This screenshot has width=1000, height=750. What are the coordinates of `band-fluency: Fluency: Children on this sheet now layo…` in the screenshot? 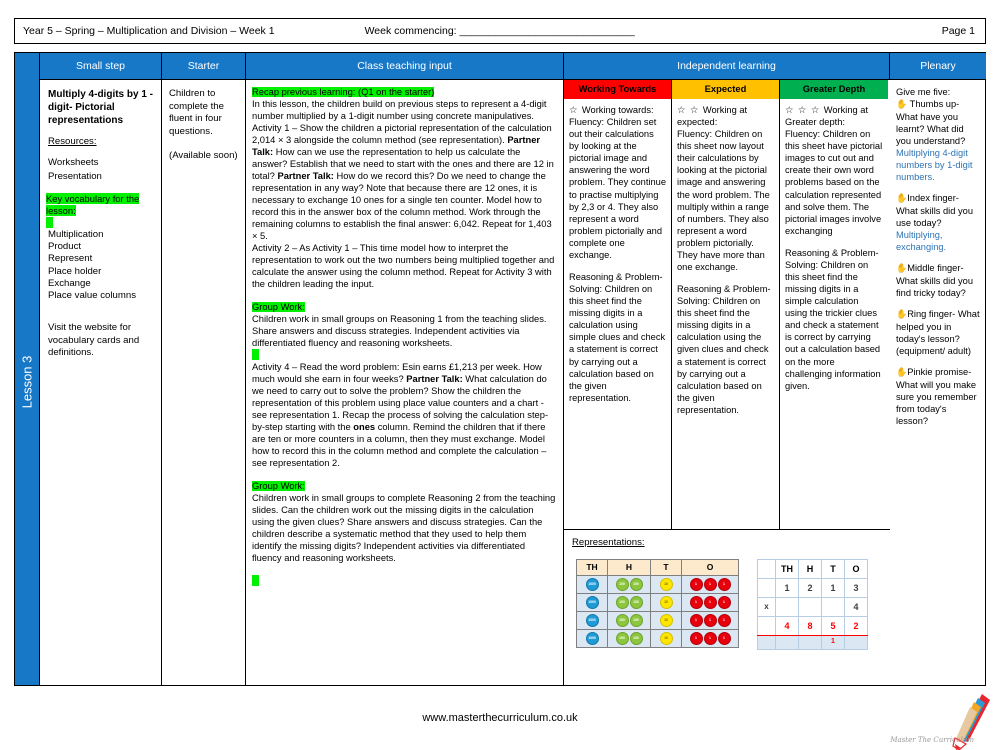 It's located at (723, 201).